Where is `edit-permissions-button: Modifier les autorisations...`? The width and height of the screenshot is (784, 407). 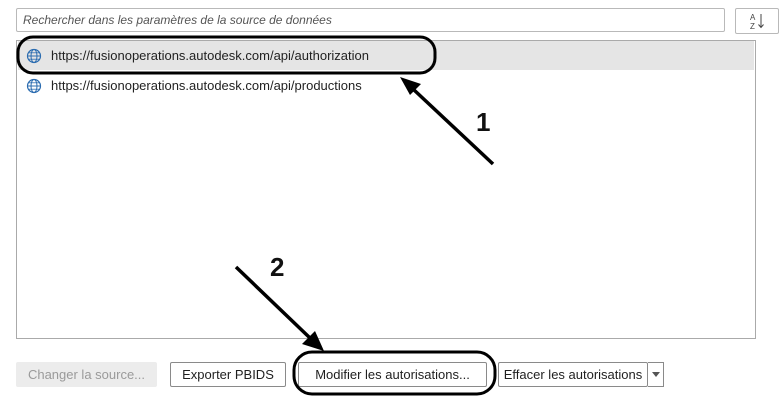 edit-permissions-button: Modifier les autorisations... is located at coordinates (392, 374).